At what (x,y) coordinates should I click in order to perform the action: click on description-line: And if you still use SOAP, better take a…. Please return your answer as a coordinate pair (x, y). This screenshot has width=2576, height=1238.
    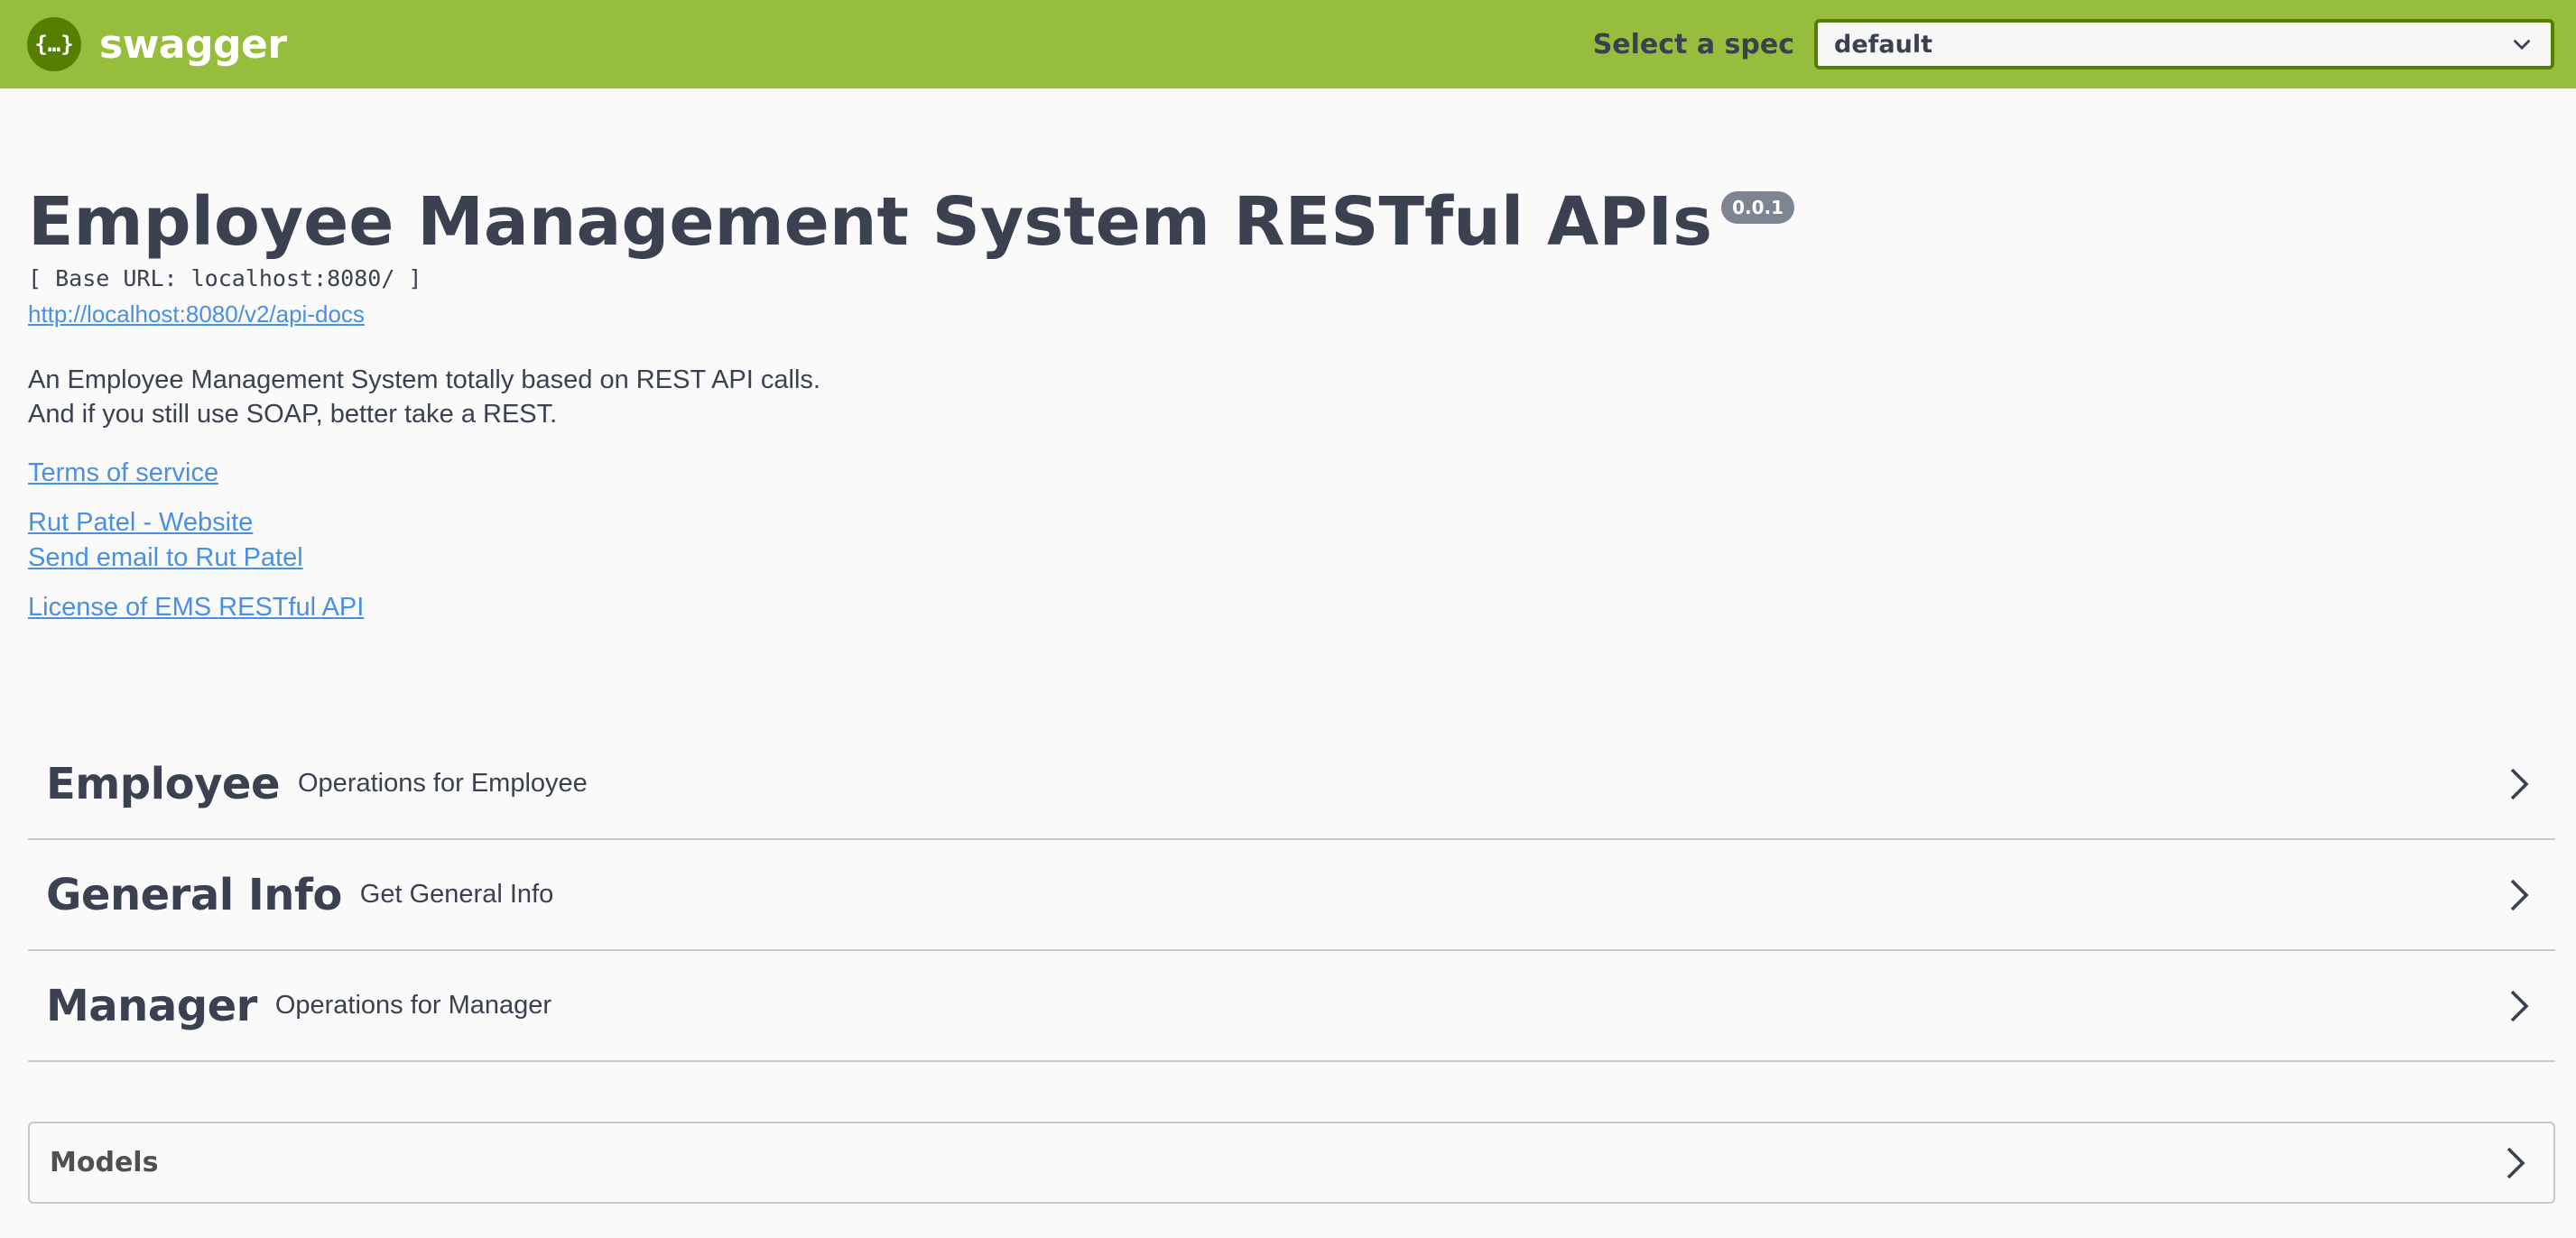
    Looking at the image, I should click on (293, 415).